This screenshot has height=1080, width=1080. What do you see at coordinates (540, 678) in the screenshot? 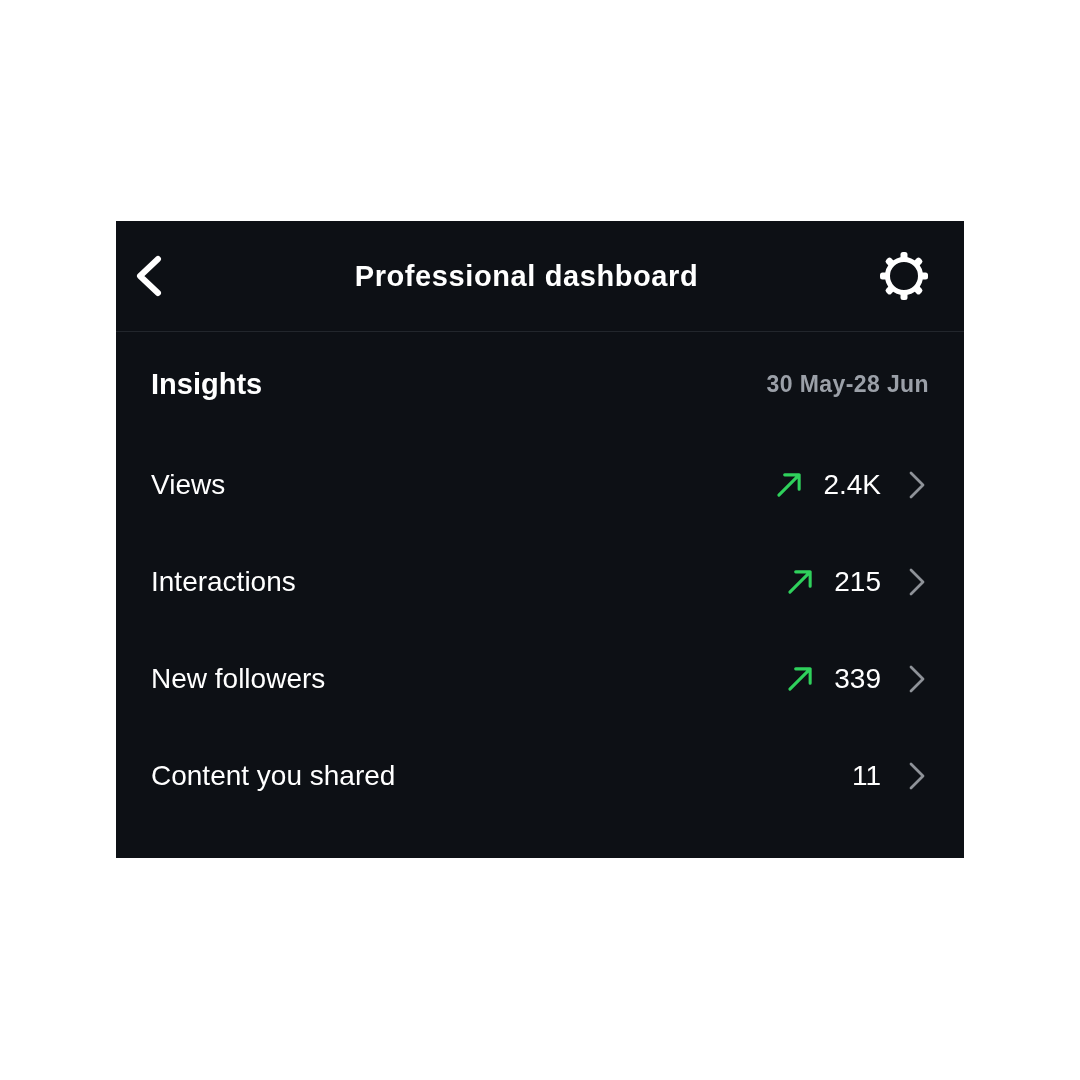
I see `insight-row: New followers 339` at bounding box center [540, 678].